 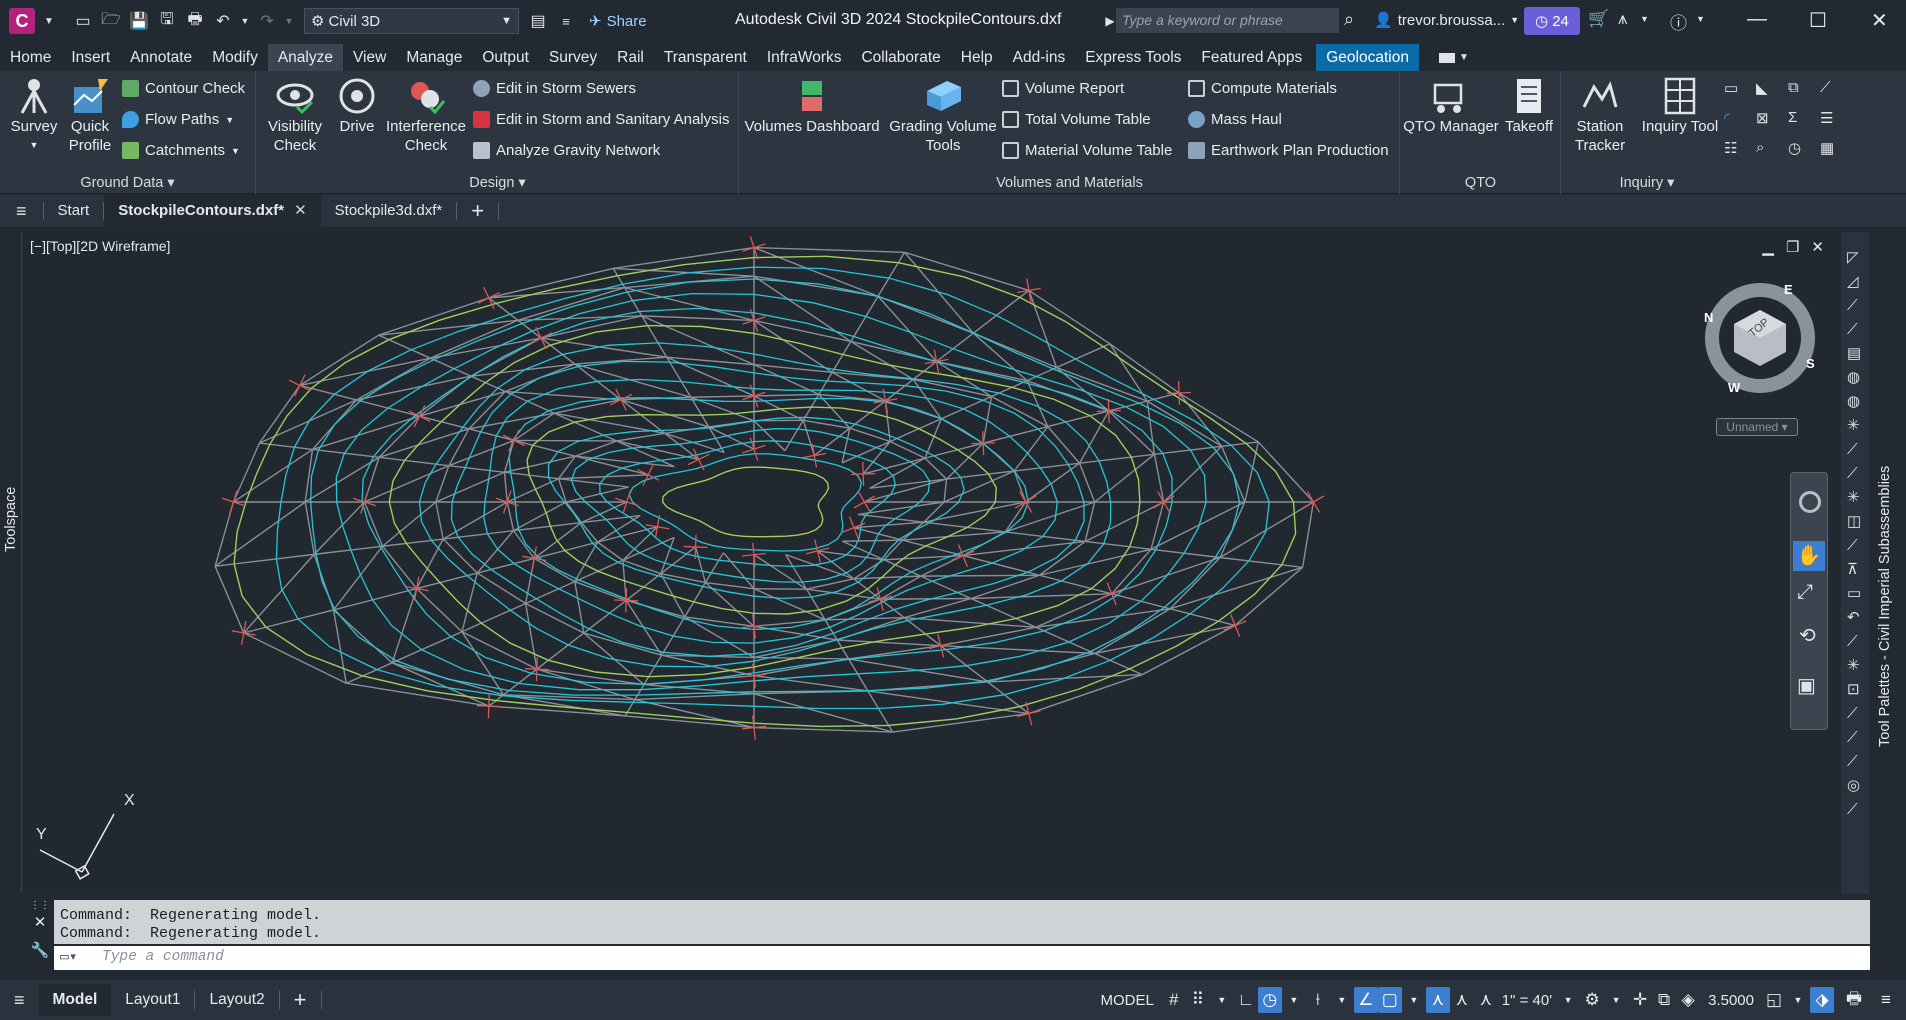 I want to click on isodraft-icon: ⟊, so click(x=1318, y=1000).